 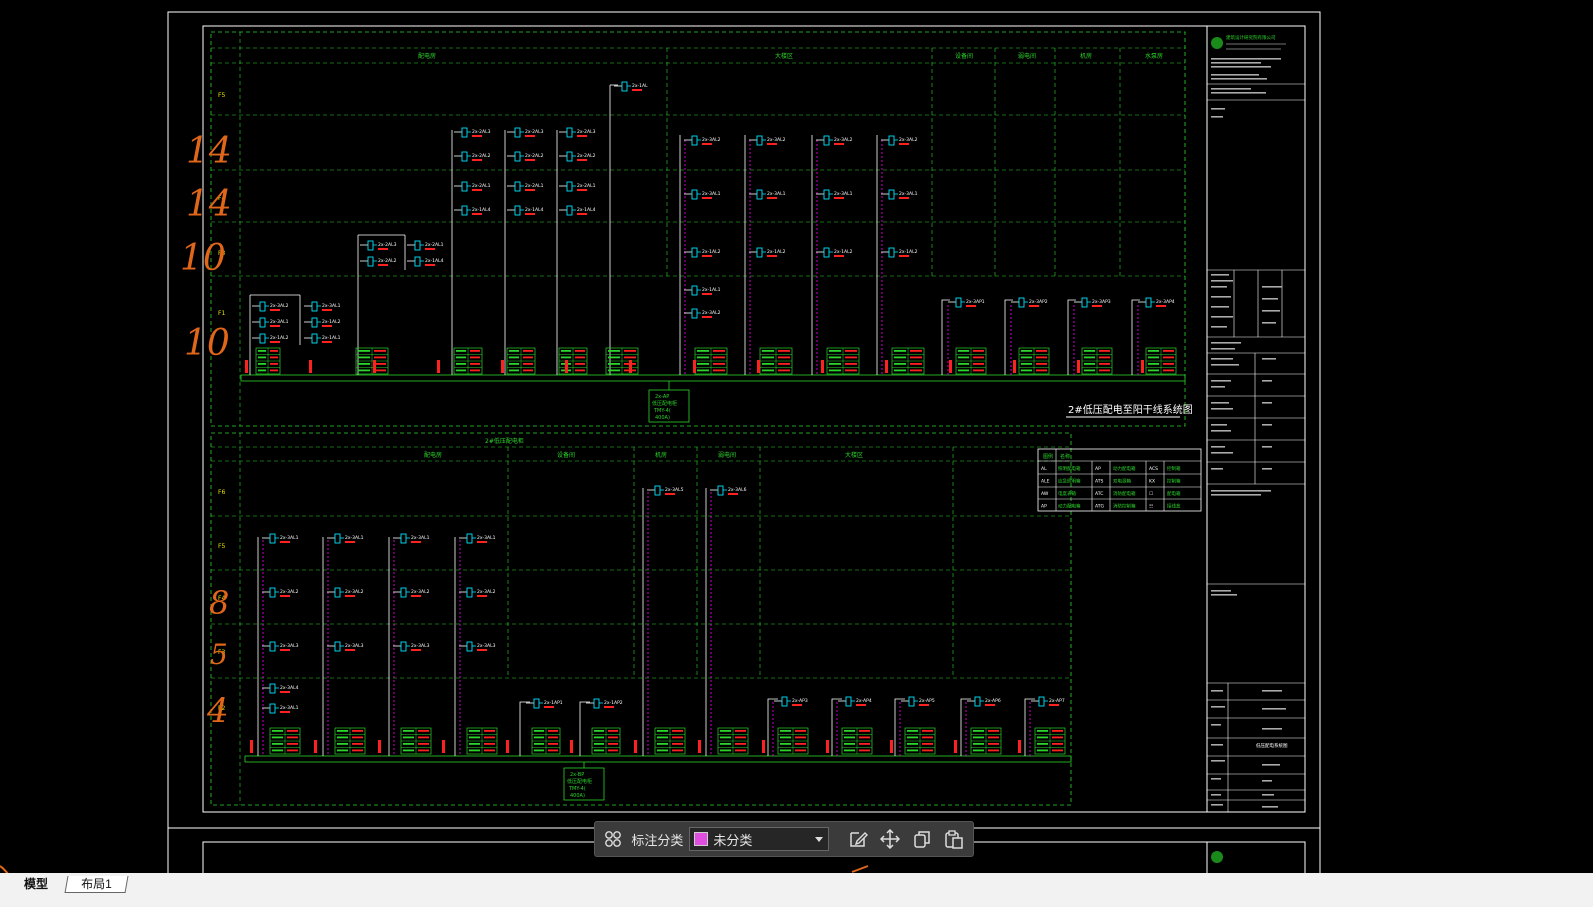 I want to click on breaker-symbol: 2x-3AL6, so click(x=728, y=490).